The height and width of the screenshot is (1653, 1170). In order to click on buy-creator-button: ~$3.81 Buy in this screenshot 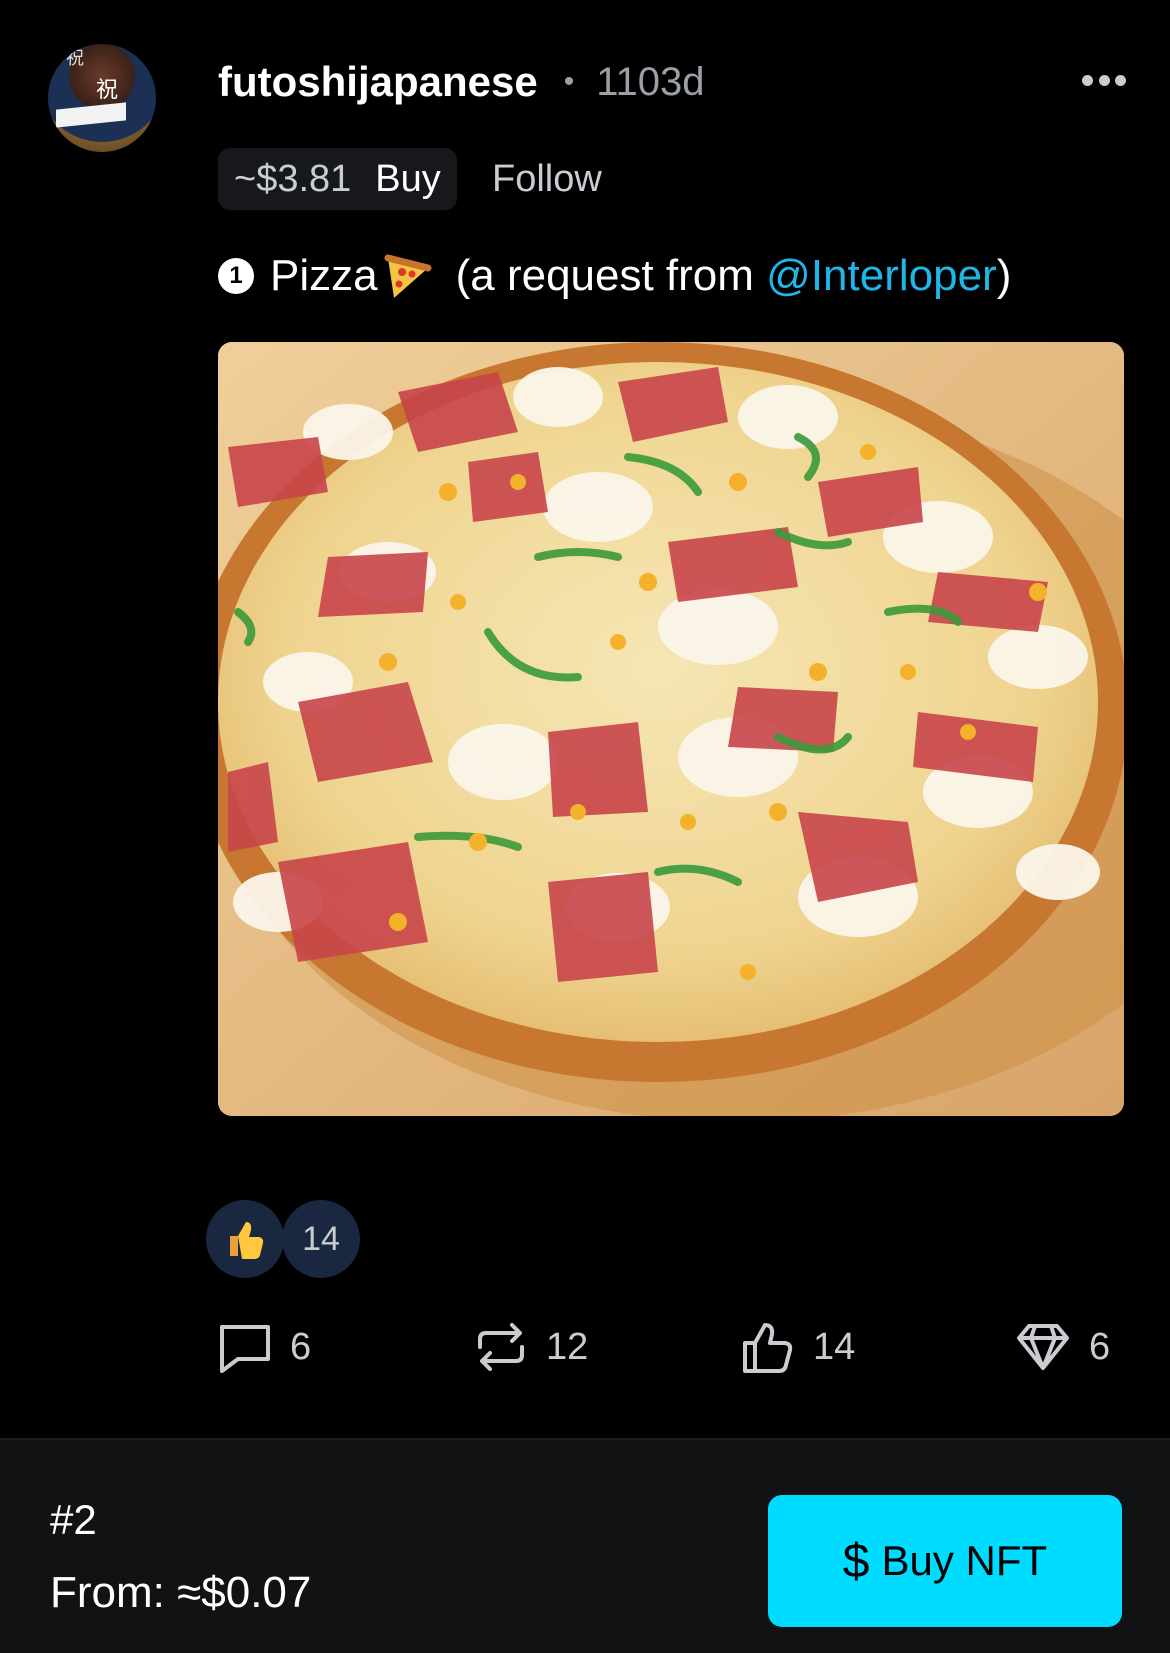, I will do `click(337, 179)`.